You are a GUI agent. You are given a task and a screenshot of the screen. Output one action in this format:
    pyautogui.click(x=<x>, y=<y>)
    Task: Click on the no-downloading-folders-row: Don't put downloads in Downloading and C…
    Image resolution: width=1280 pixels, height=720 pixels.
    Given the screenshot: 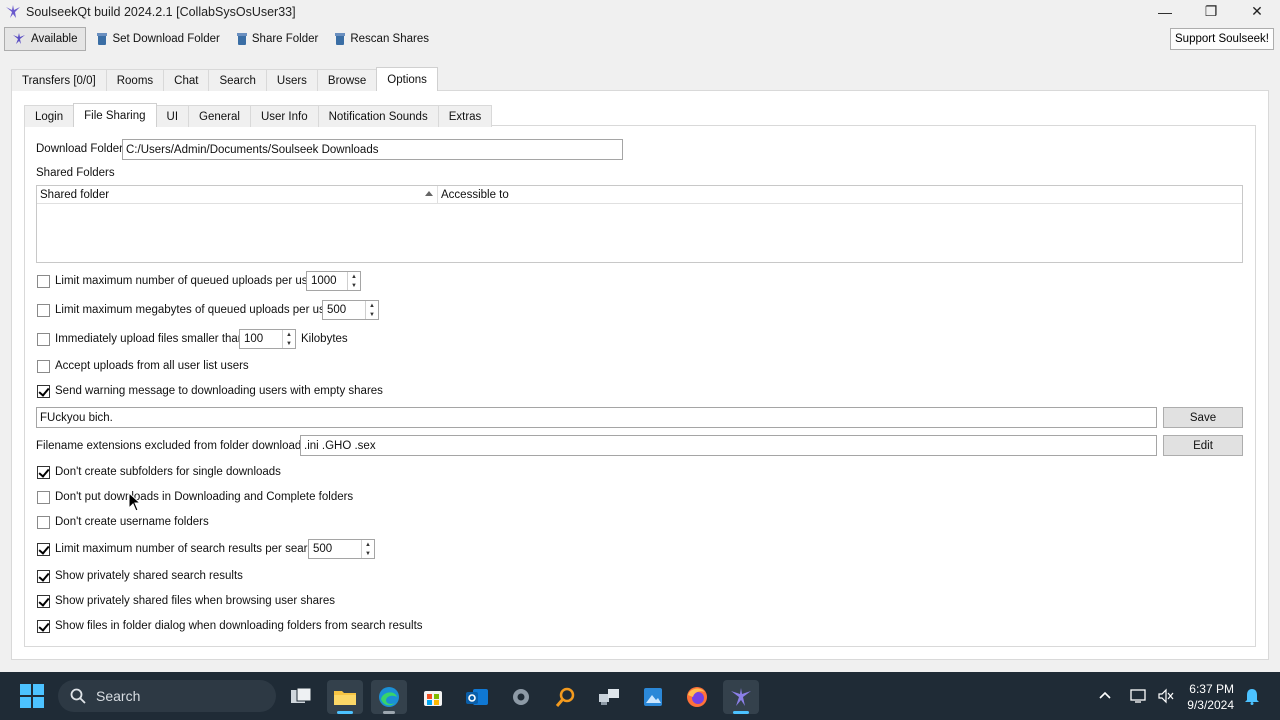 What is the action you would take?
    pyautogui.click(x=195, y=497)
    